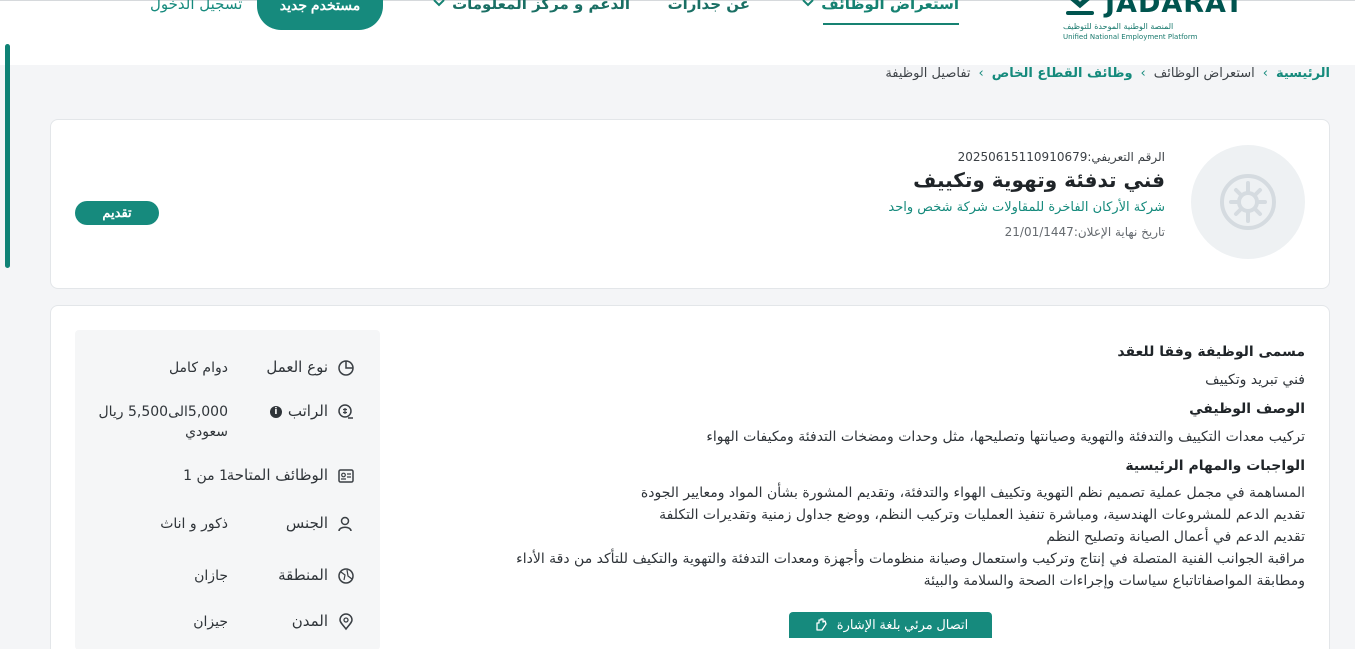  Describe the element at coordinates (163, 422) in the screenshot. I see `salary-value: 5,000الى5,500 ريال سعودي` at that location.